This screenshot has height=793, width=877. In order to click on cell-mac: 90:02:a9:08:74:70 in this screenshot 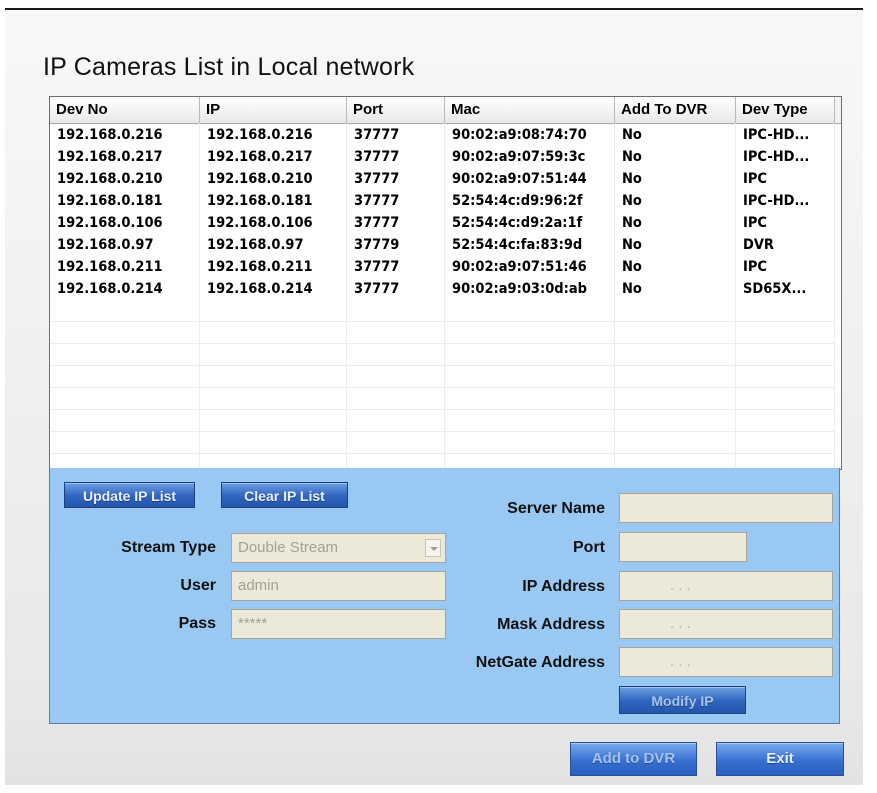, I will do `click(519, 135)`.